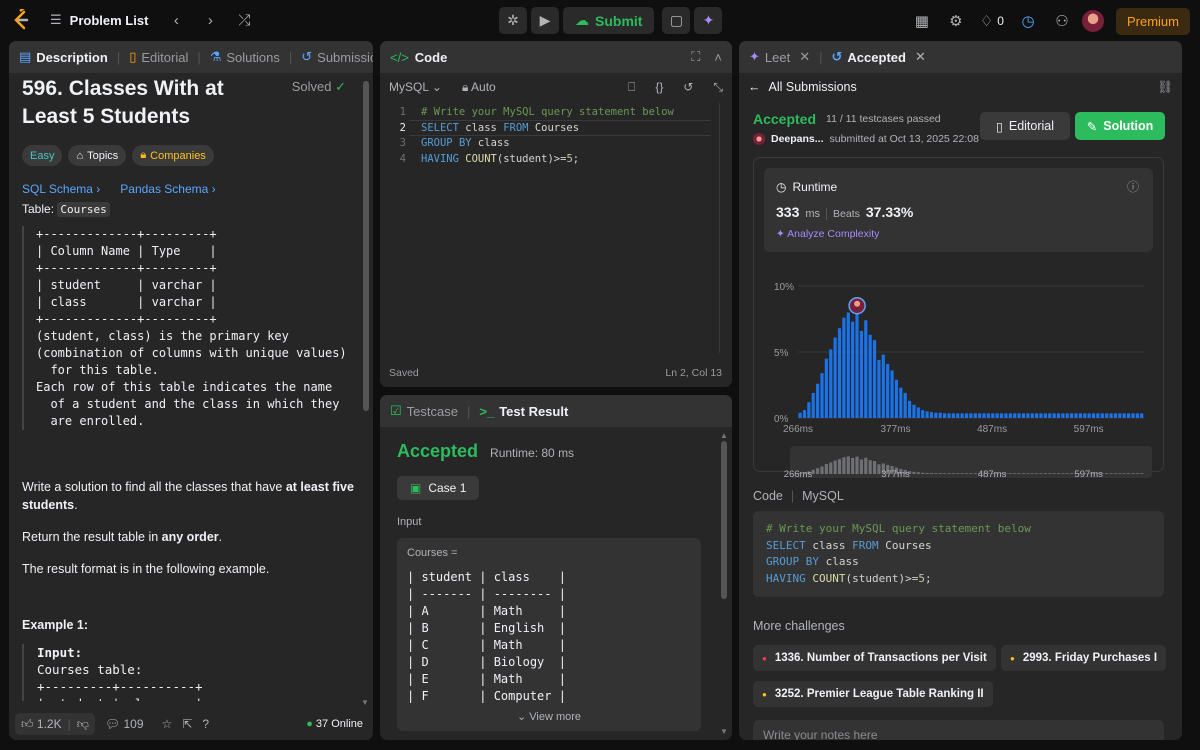  What do you see at coordinates (815, 187) in the screenshot?
I see `runtime-label: Runtime` at bounding box center [815, 187].